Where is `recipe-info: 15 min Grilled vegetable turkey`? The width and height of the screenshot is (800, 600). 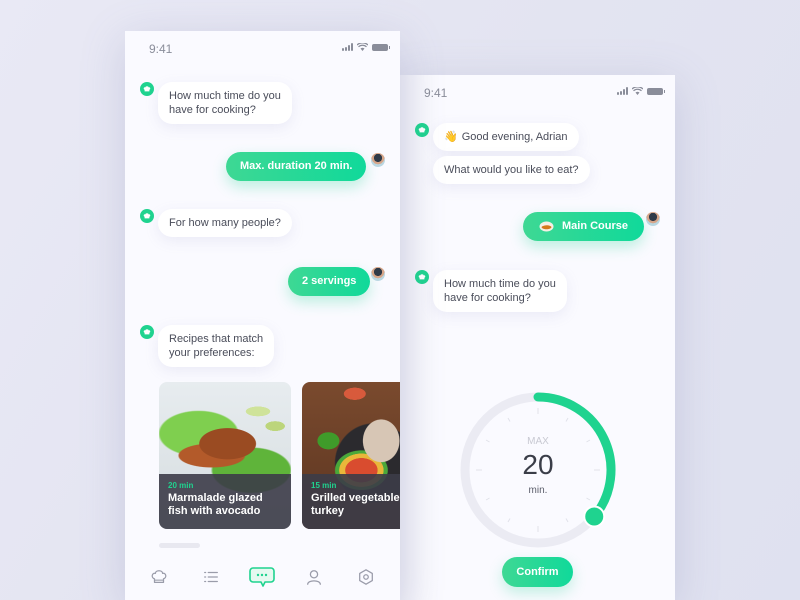 recipe-info: 15 min Grilled vegetable turkey is located at coordinates (351, 501).